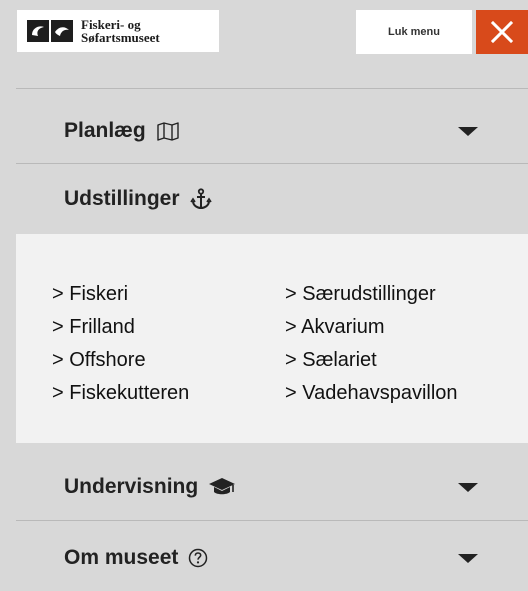  Describe the element at coordinates (371, 360) in the screenshot. I see `submenu-link: > Sælariet` at that location.